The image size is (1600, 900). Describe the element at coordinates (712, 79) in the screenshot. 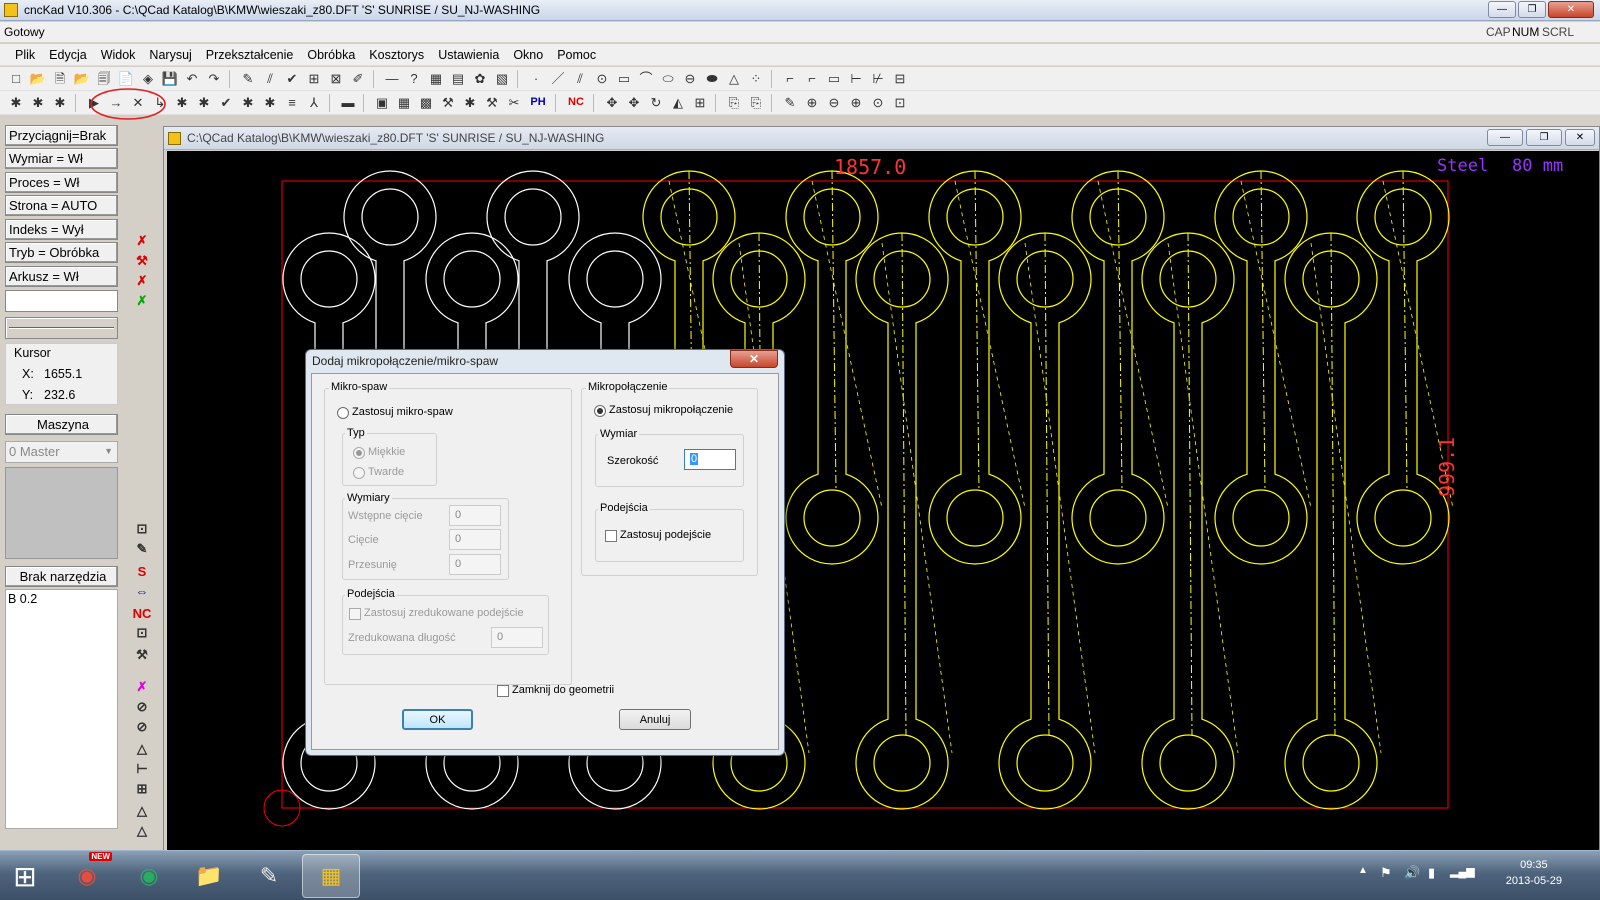

I see `standard-tool-icon: ⬬` at that location.